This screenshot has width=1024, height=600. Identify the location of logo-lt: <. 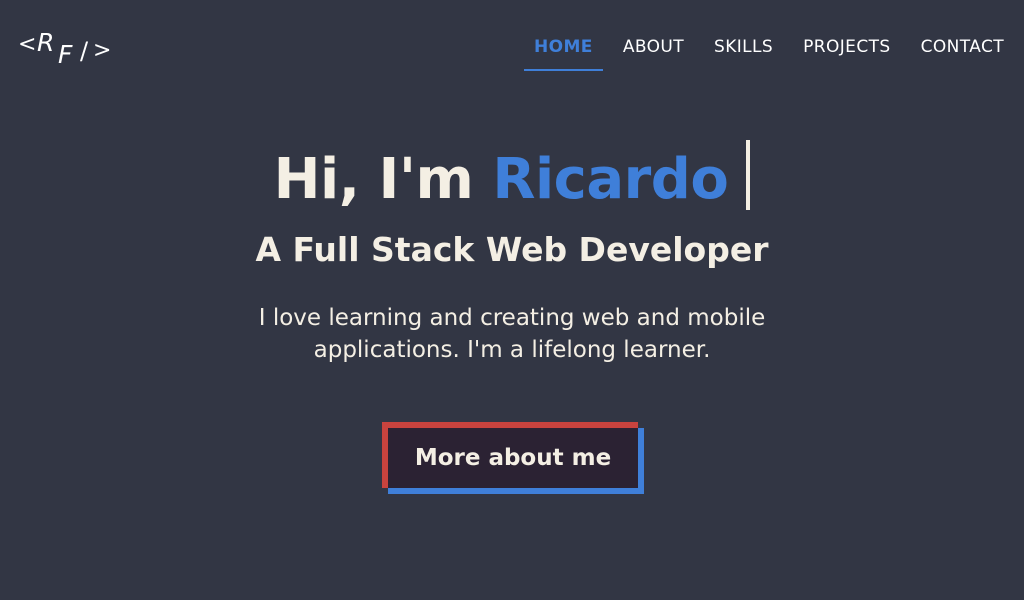
(27, 44).